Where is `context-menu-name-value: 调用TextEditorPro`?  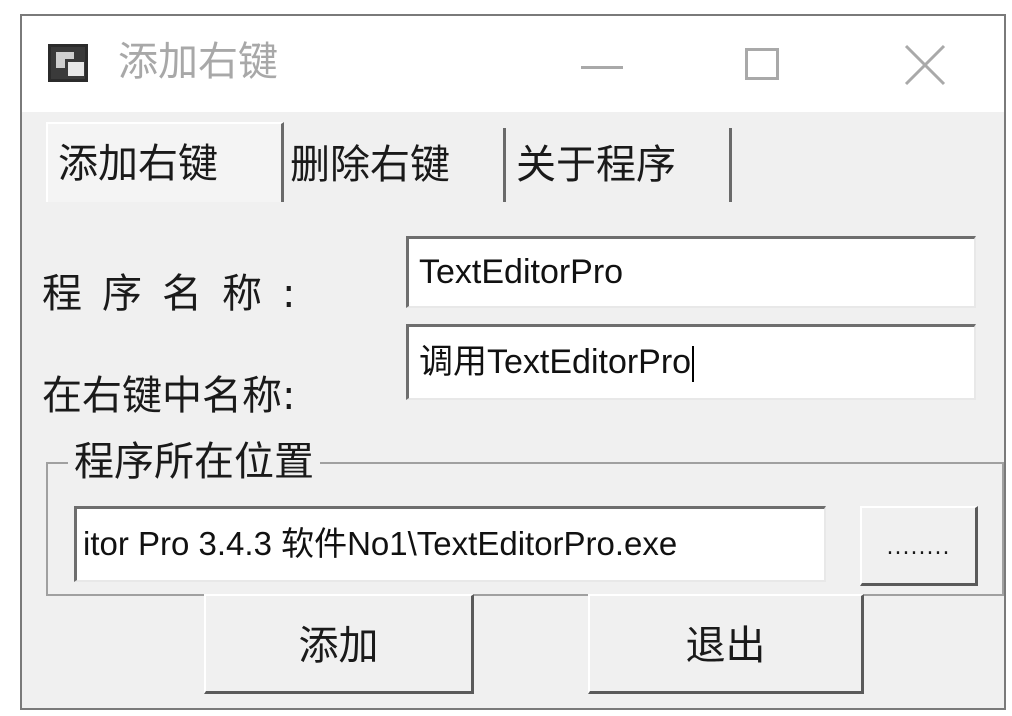 context-menu-name-value: 调用TextEditorPro is located at coordinates (555, 362).